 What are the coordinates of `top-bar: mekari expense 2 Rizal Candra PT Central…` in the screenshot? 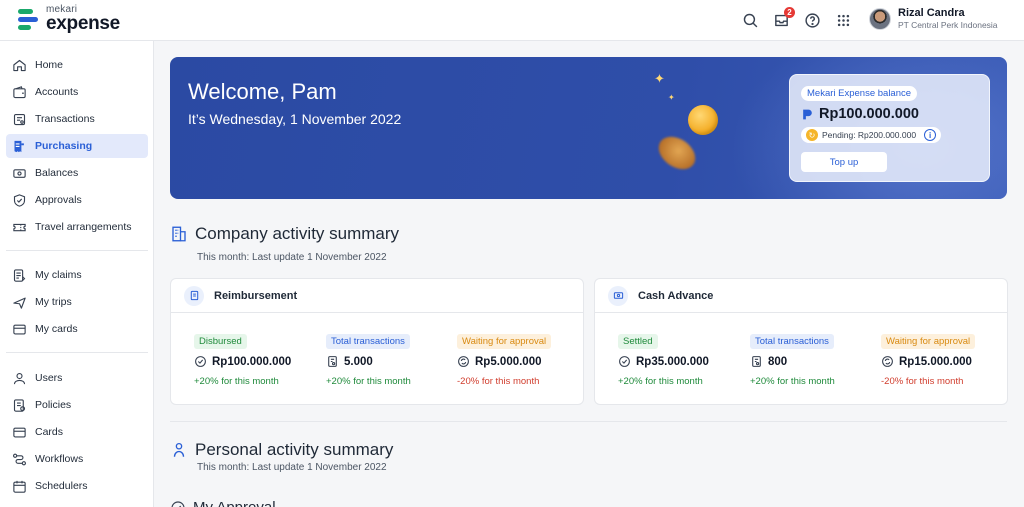 It's located at (512, 20).